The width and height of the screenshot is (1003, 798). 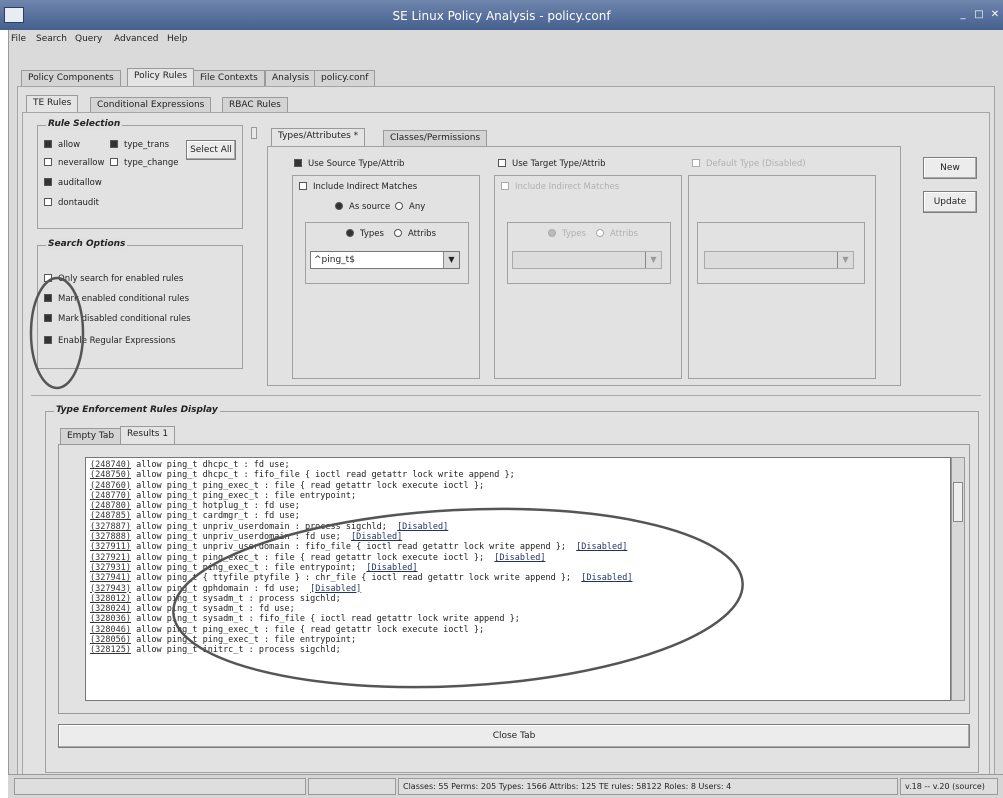 I want to click on menu-file: File, so click(x=18, y=39).